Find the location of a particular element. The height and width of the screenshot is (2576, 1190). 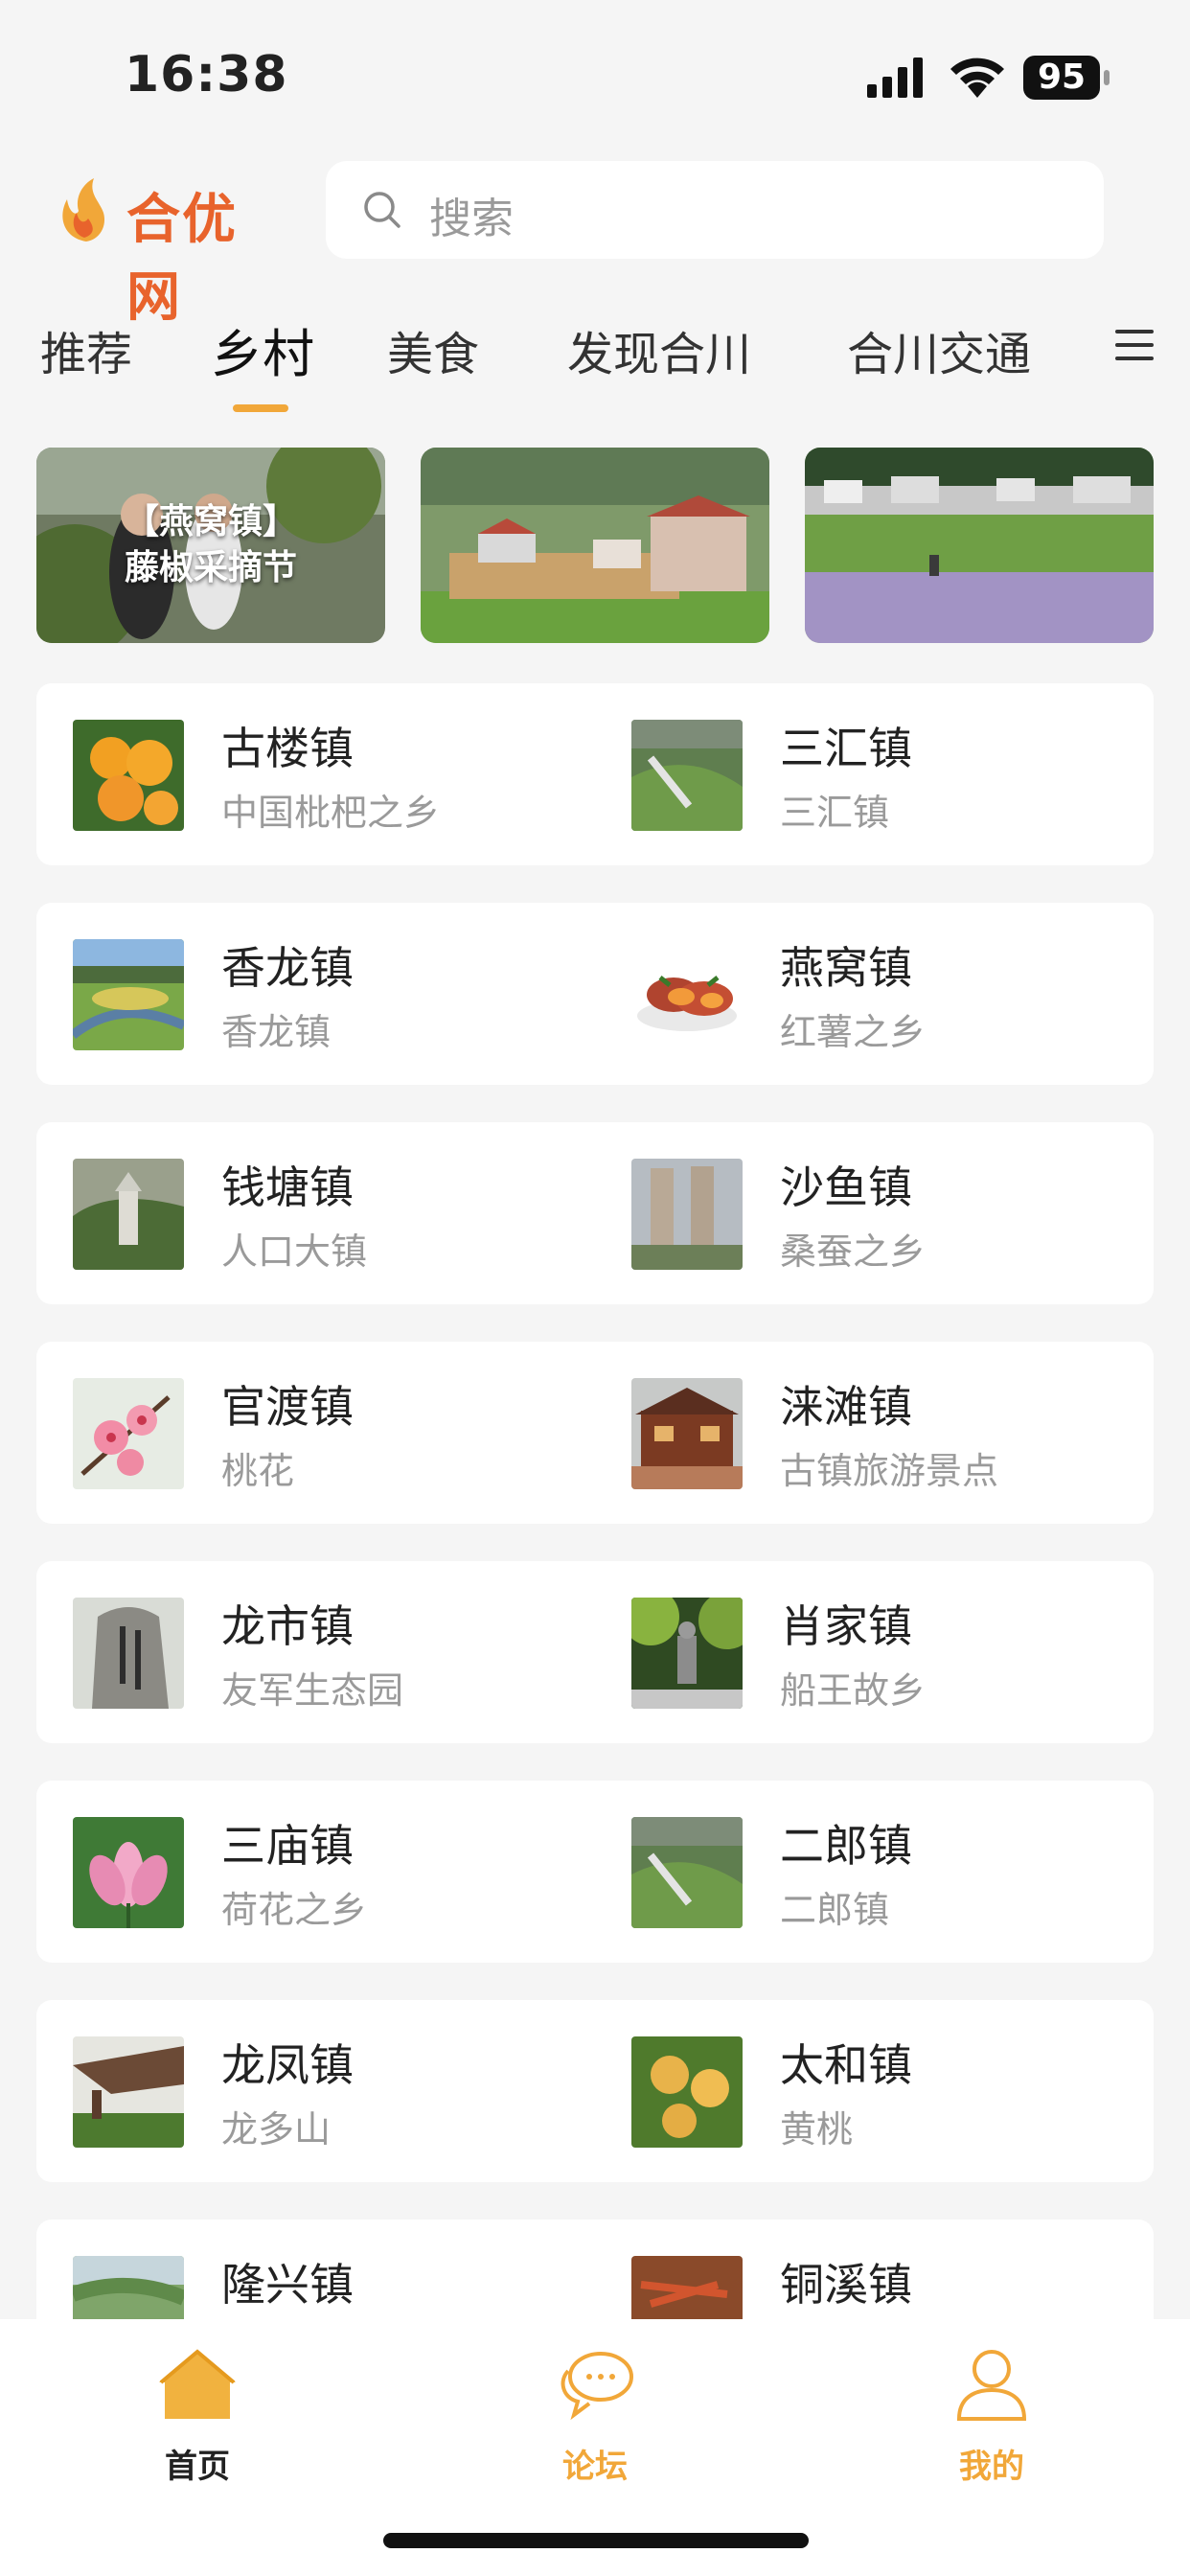

search-placeholder: 搜索 is located at coordinates (472, 219).